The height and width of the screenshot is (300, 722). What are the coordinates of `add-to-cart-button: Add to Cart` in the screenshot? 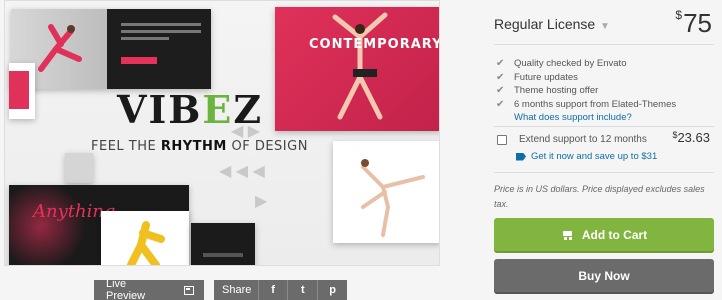 It's located at (604, 234).